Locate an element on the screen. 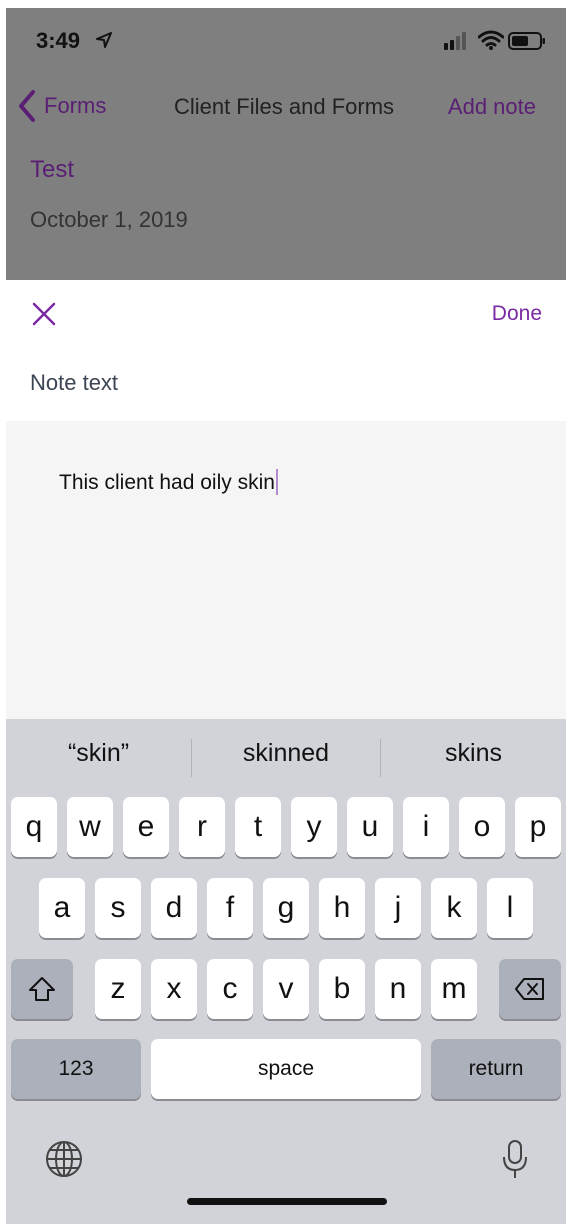 The image size is (568, 1224). key-d: d is located at coordinates (174, 908).